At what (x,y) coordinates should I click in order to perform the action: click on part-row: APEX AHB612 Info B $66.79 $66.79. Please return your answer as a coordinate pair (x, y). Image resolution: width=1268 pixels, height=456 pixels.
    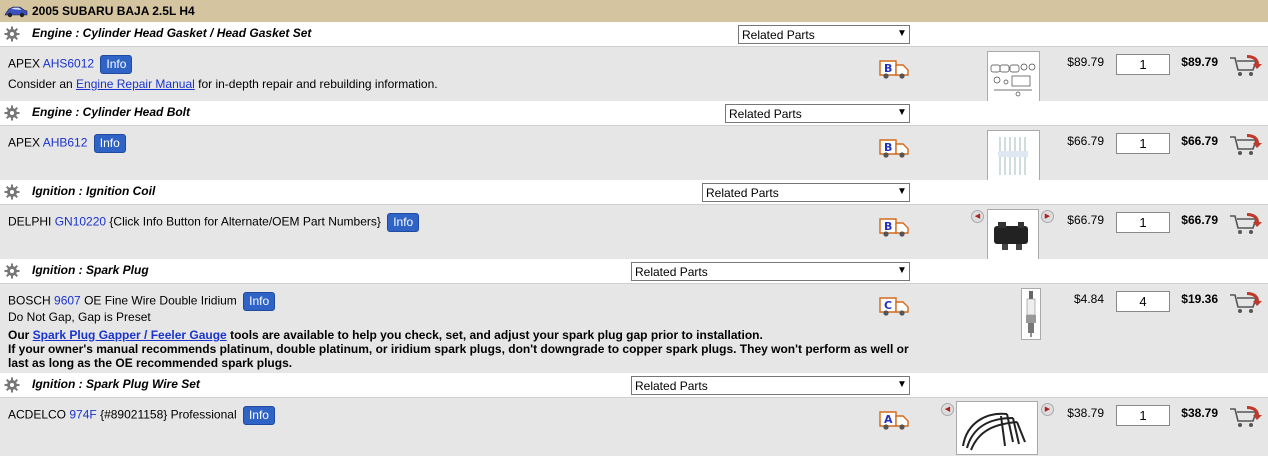
    Looking at the image, I should click on (634, 153).